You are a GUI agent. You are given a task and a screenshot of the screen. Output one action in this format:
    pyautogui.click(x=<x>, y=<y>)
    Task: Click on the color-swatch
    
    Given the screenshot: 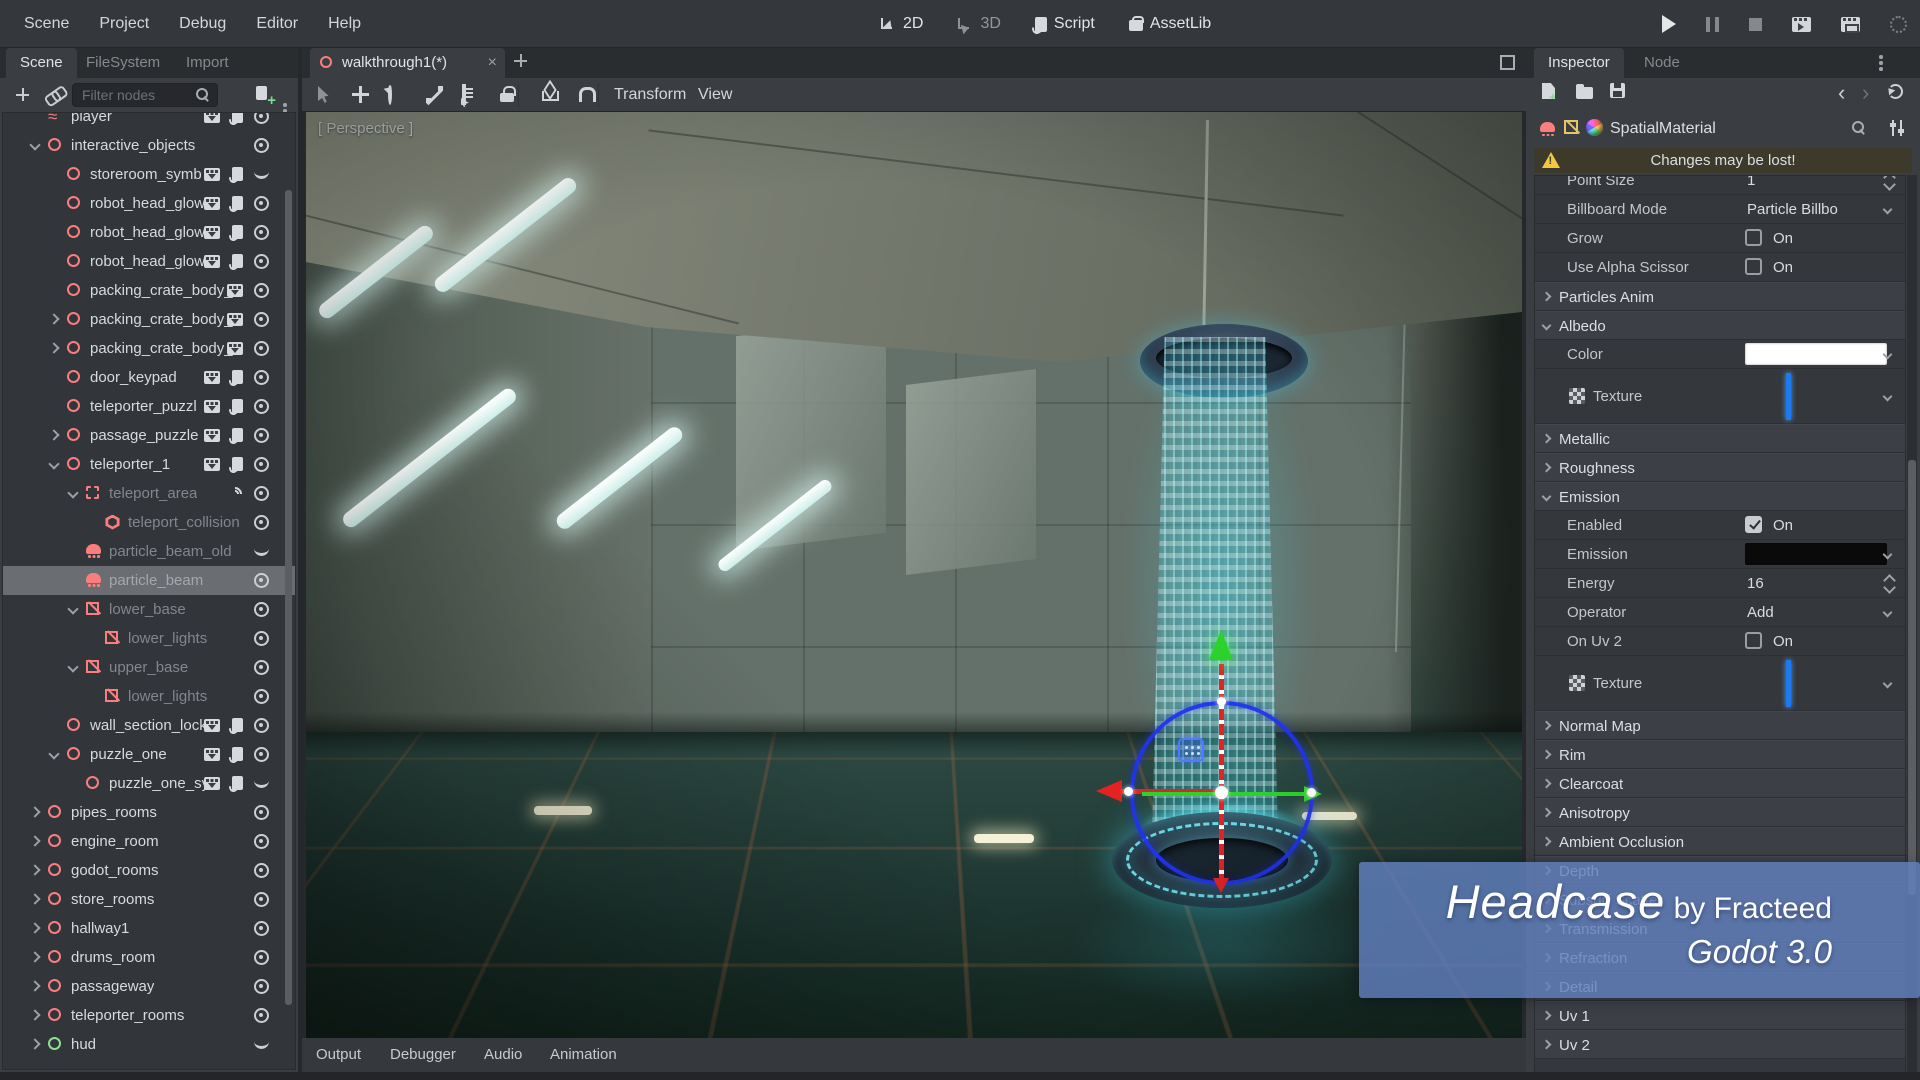 What is the action you would take?
    pyautogui.click(x=1816, y=354)
    